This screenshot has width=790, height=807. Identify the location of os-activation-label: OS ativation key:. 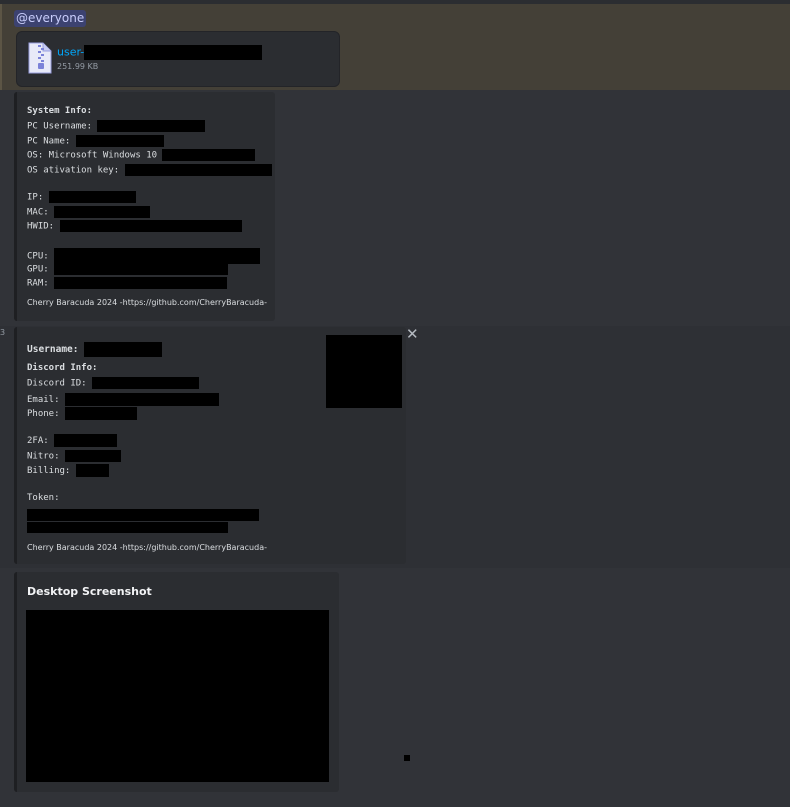
(73, 170).